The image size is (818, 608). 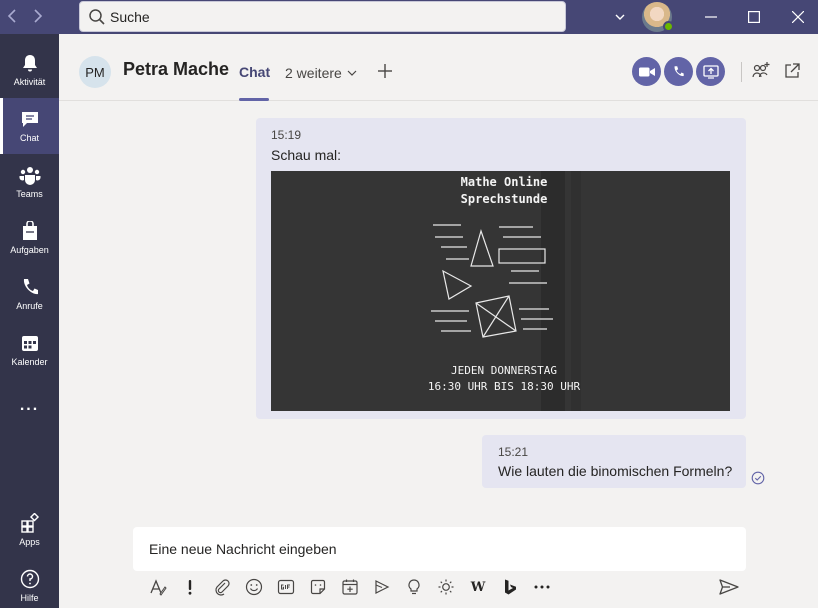 I want to click on calendar-add-icon, so click(x=350, y=587).